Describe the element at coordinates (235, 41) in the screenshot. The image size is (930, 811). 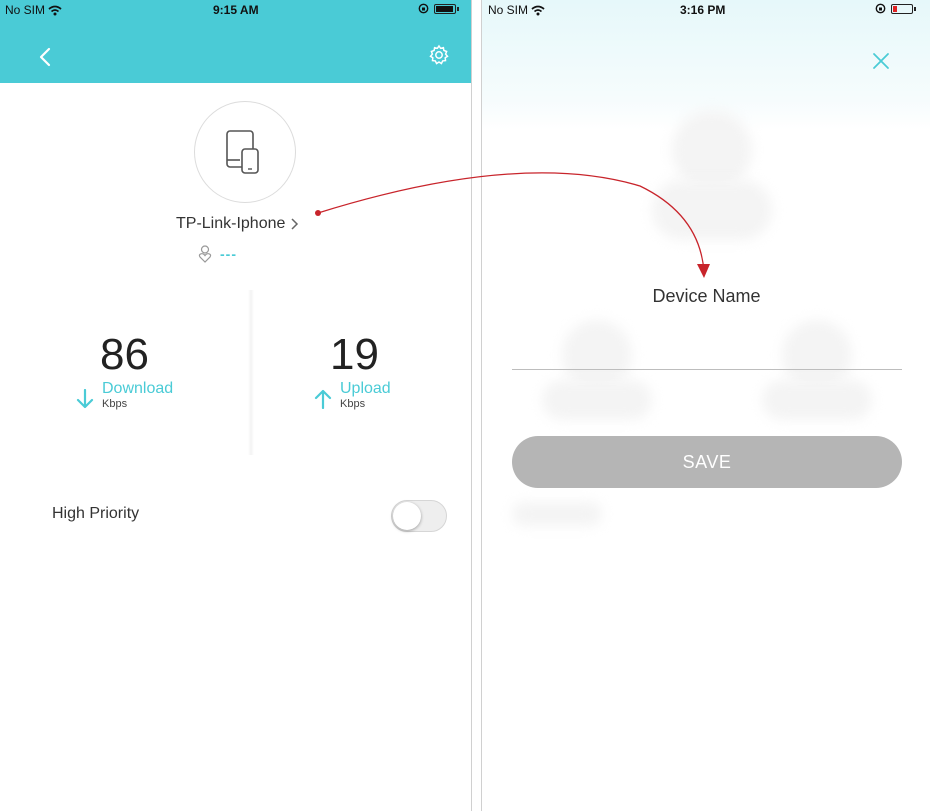
I see `header-bar: No SIM 9:15 AM` at that location.